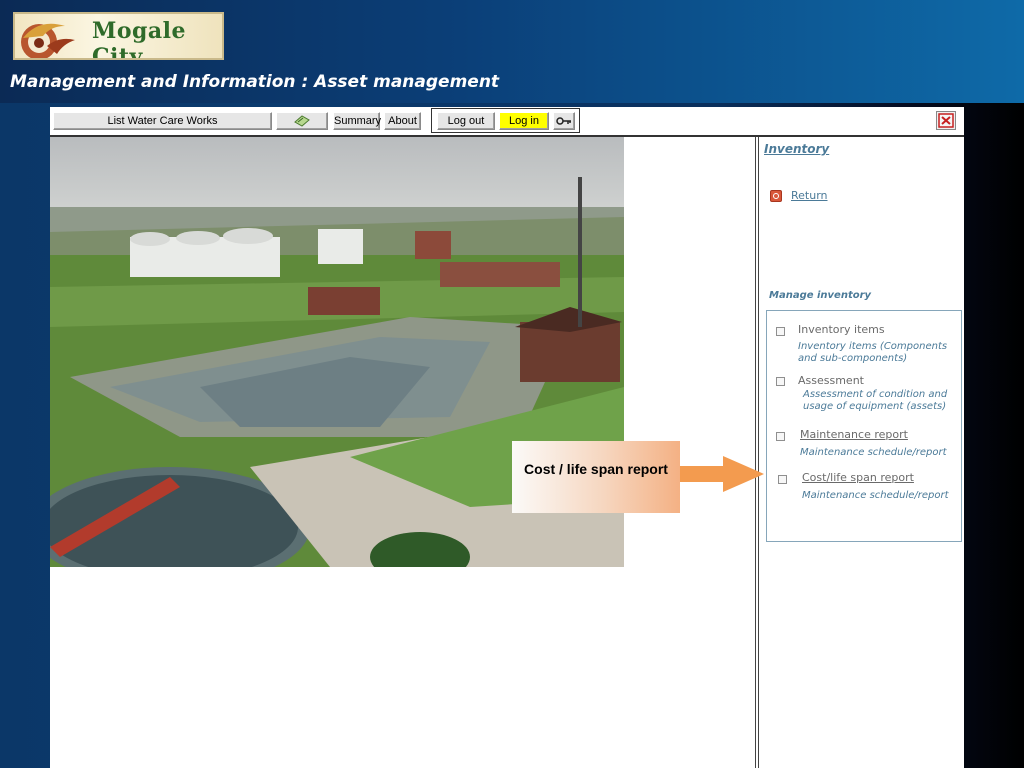 The width and height of the screenshot is (1024, 768). I want to click on mogale-city-logo: Mogale City, so click(118, 36).